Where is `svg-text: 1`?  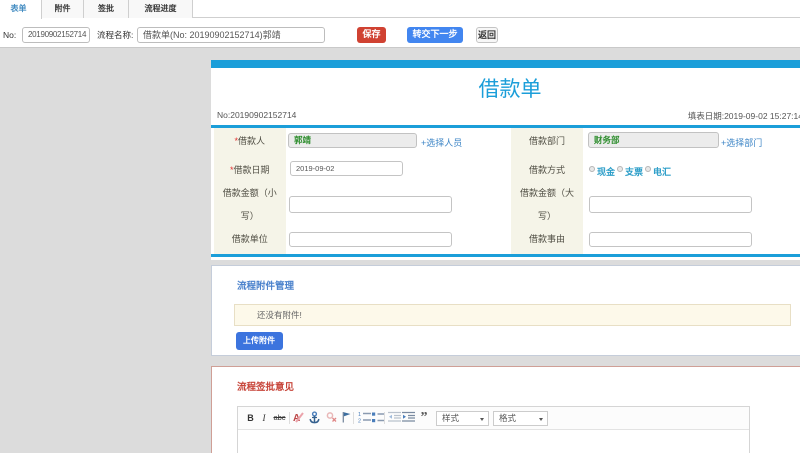
svg-text: 1 is located at coordinates (359, 415).